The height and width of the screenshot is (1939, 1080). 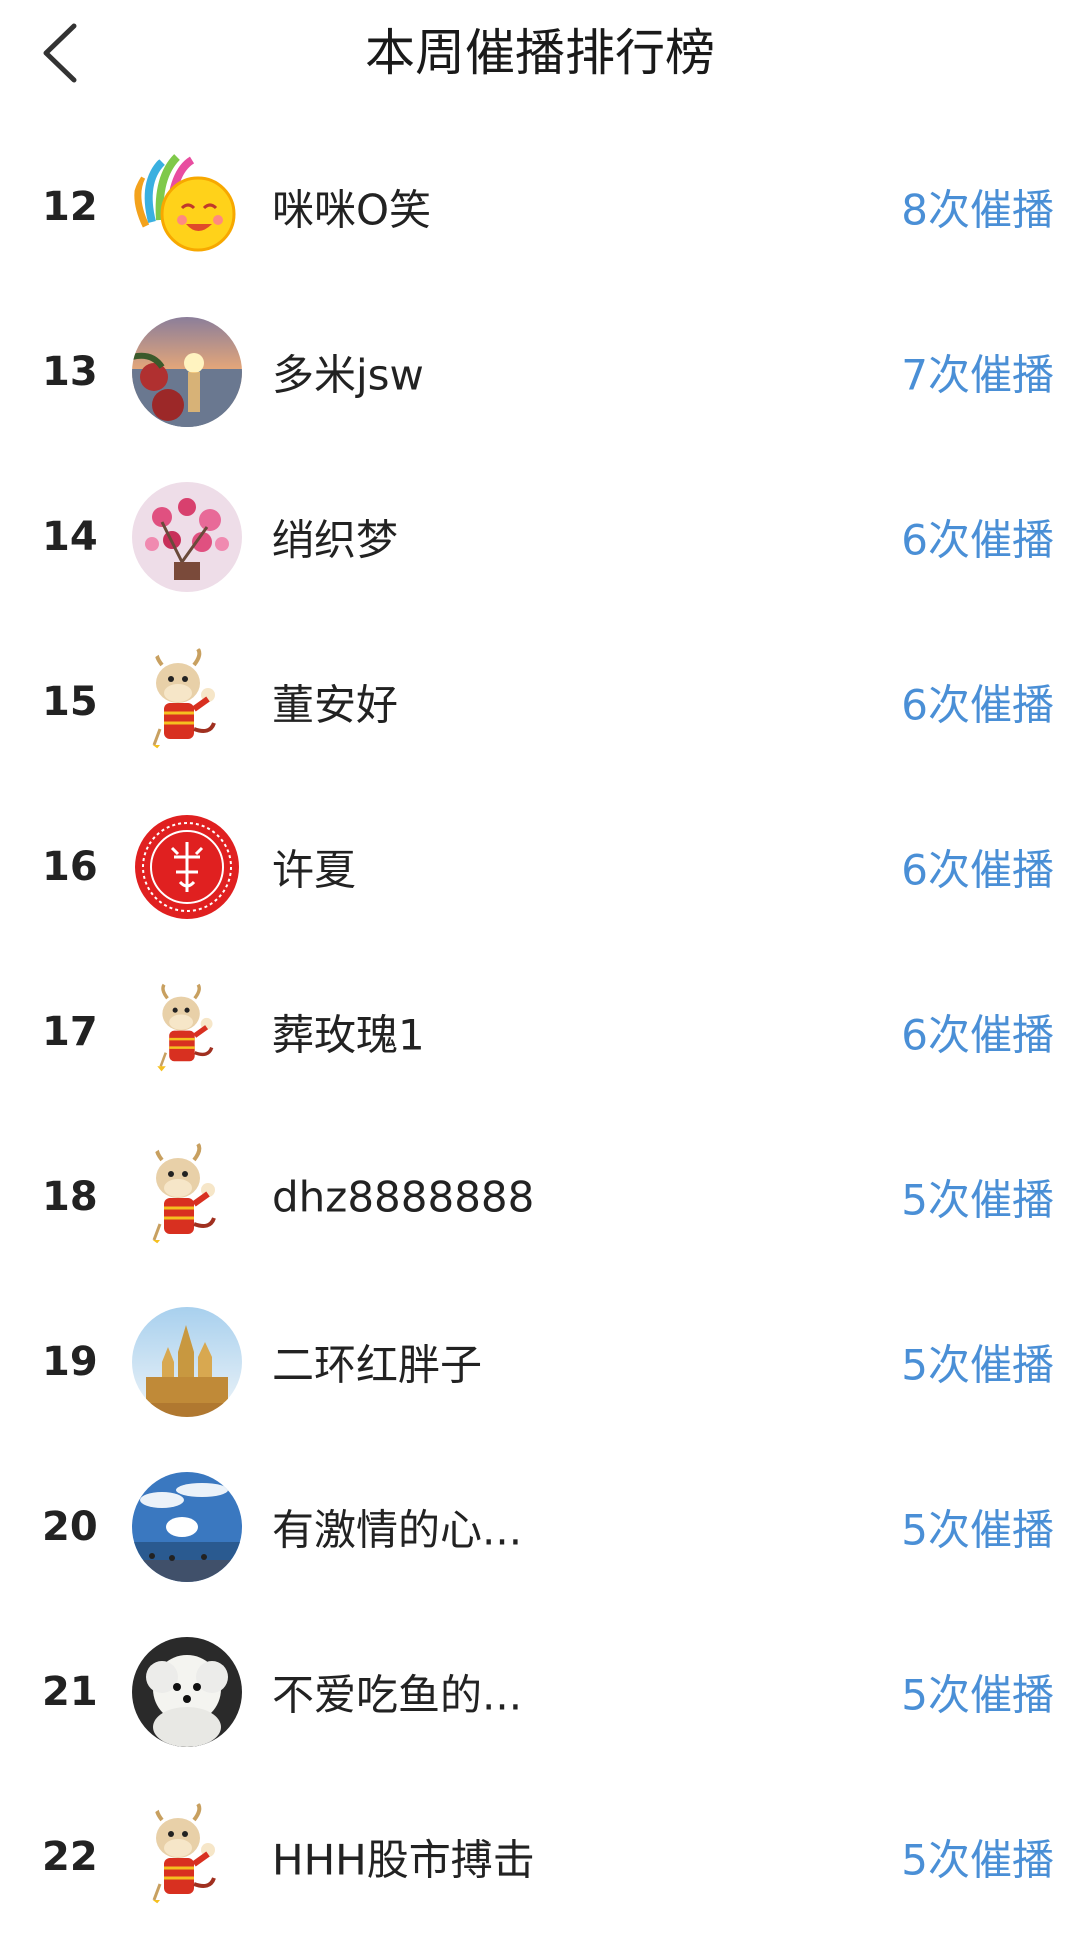 What do you see at coordinates (352, 209) in the screenshot?
I see `user-name: 咪咪O笑` at bounding box center [352, 209].